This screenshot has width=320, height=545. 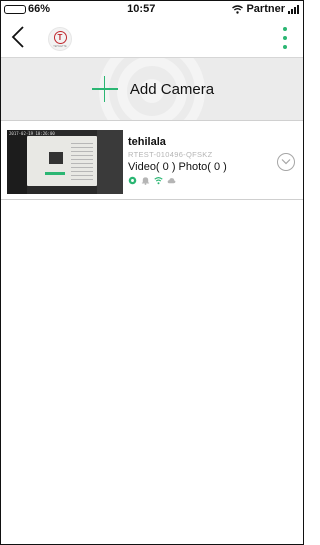 I want to click on battery-icon, so click(x=15, y=9).